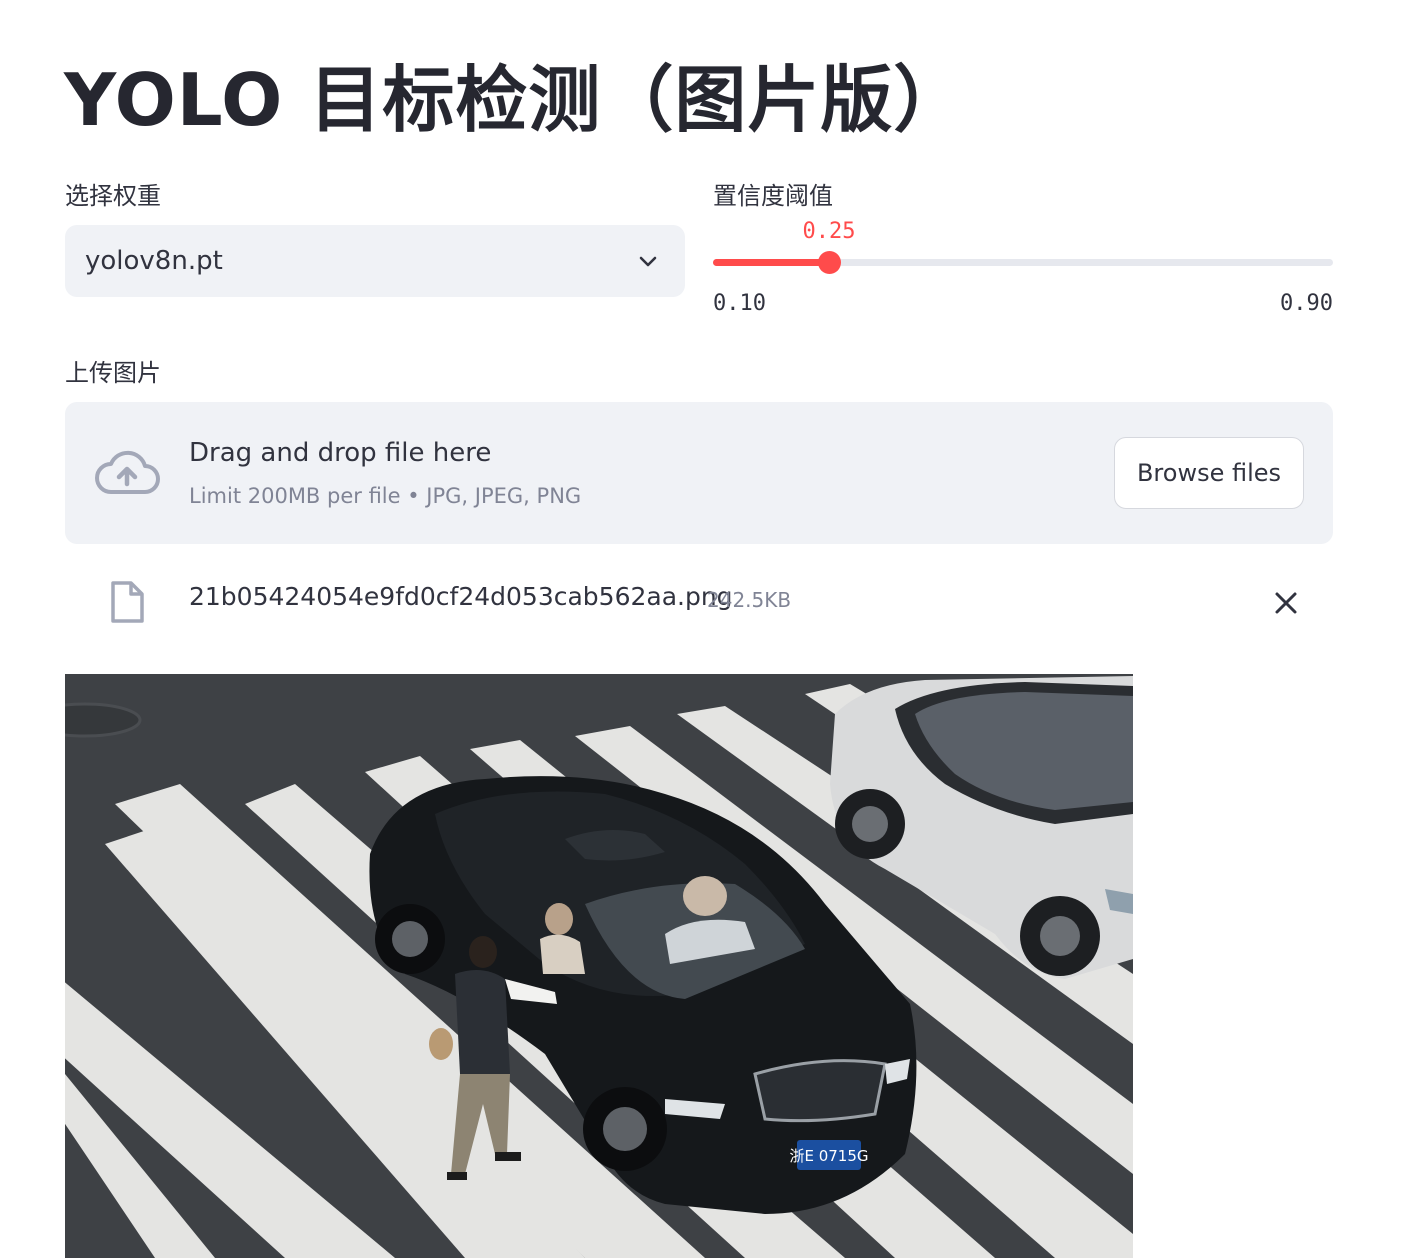  I want to click on weights-label: 选择权重, so click(113, 196).